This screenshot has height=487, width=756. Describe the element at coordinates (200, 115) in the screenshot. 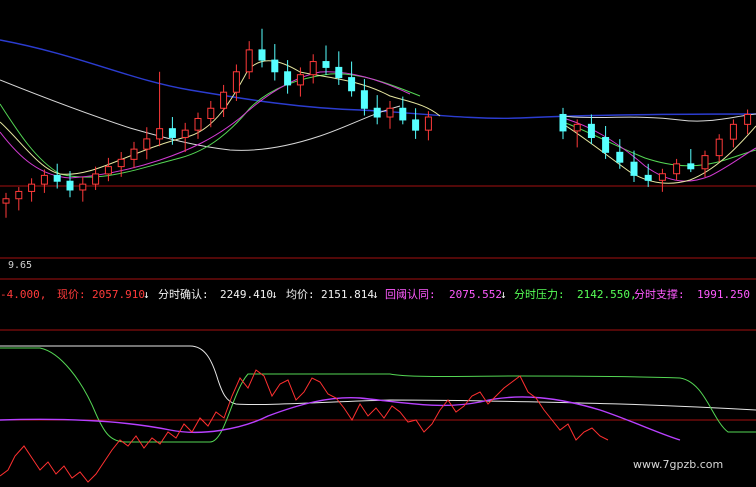

I see `ma-white-line` at that location.